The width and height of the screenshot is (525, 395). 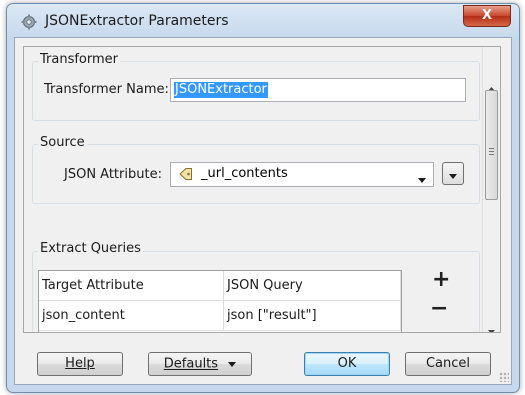 What do you see at coordinates (244, 173) in the screenshot?
I see `json-attribute-value: _url_contents` at bounding box center [244, 173].